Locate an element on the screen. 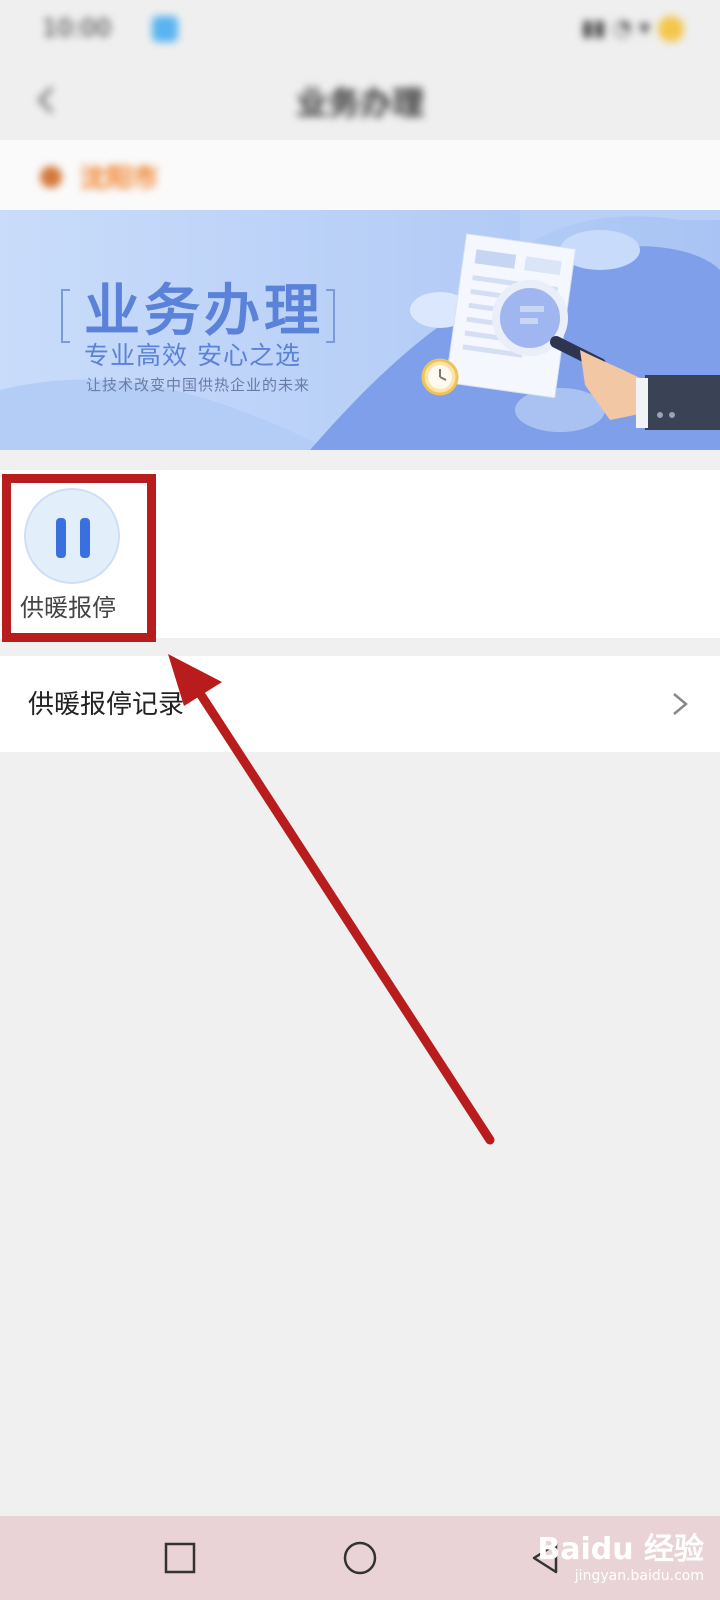  banner-tagline: 让技术改变中国供热企业的未来 is located at coordinates (198, 385).